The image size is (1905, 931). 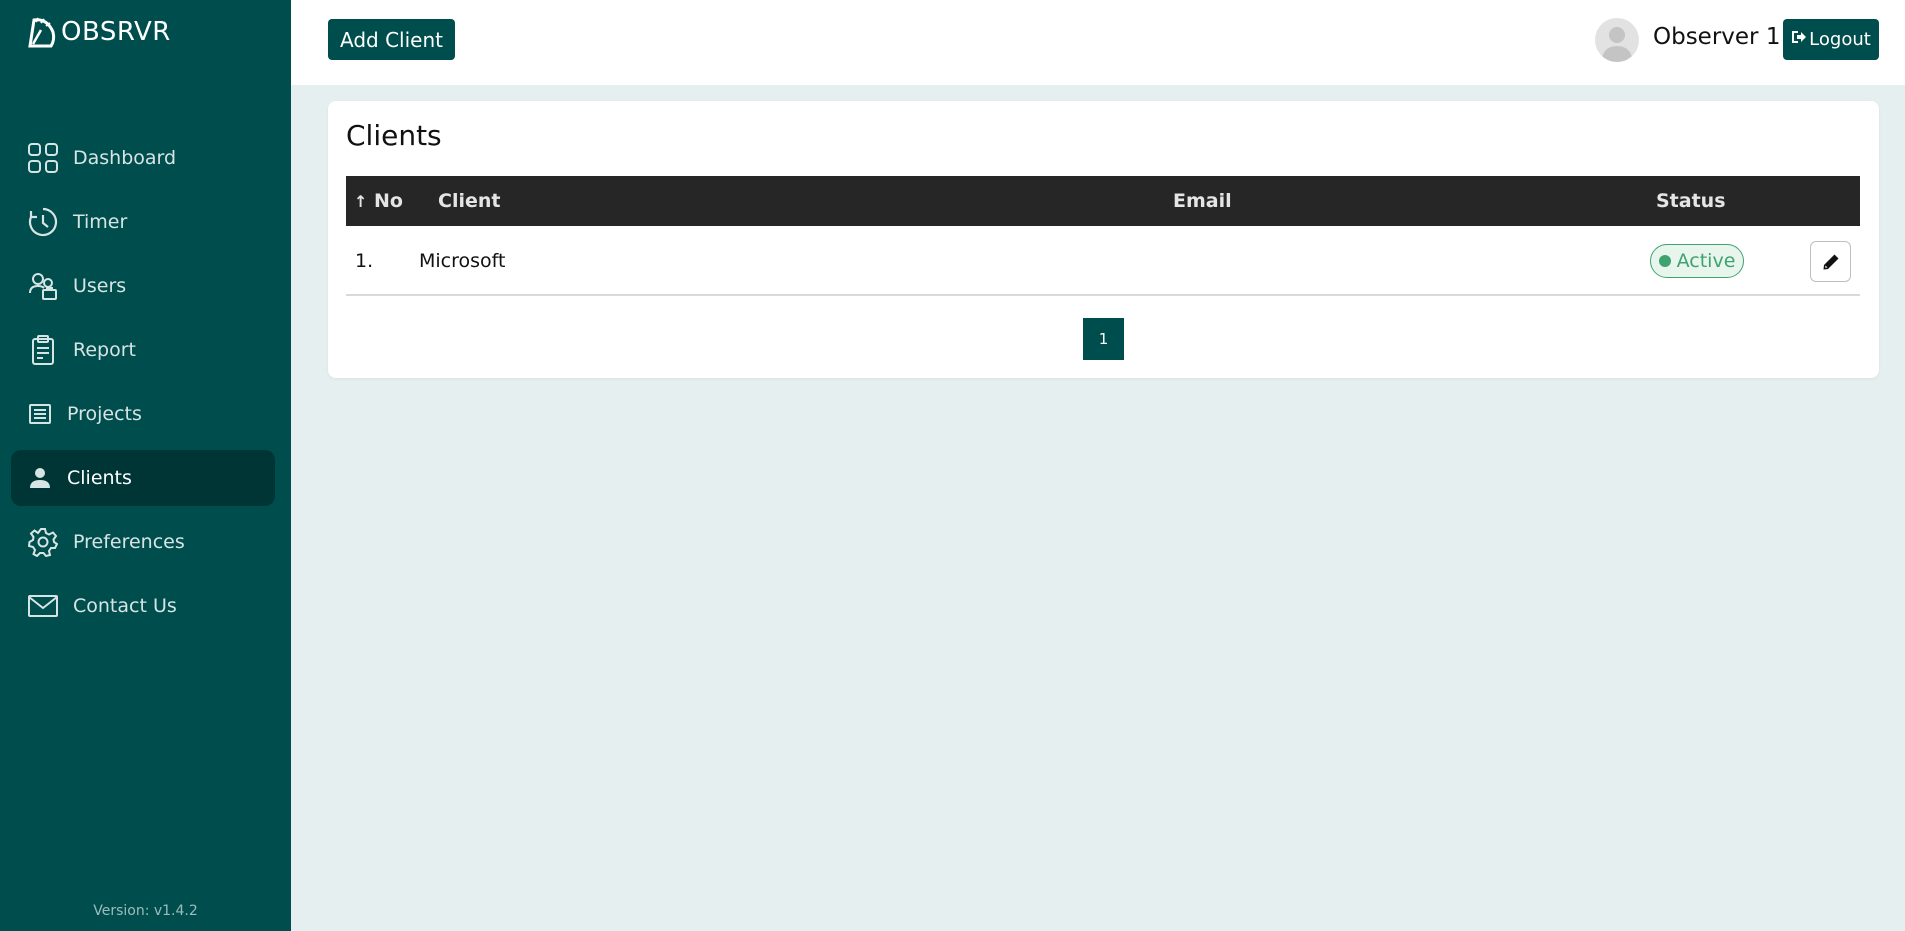 I want to click on logo-mark-icon, so click(x=42, y=32).